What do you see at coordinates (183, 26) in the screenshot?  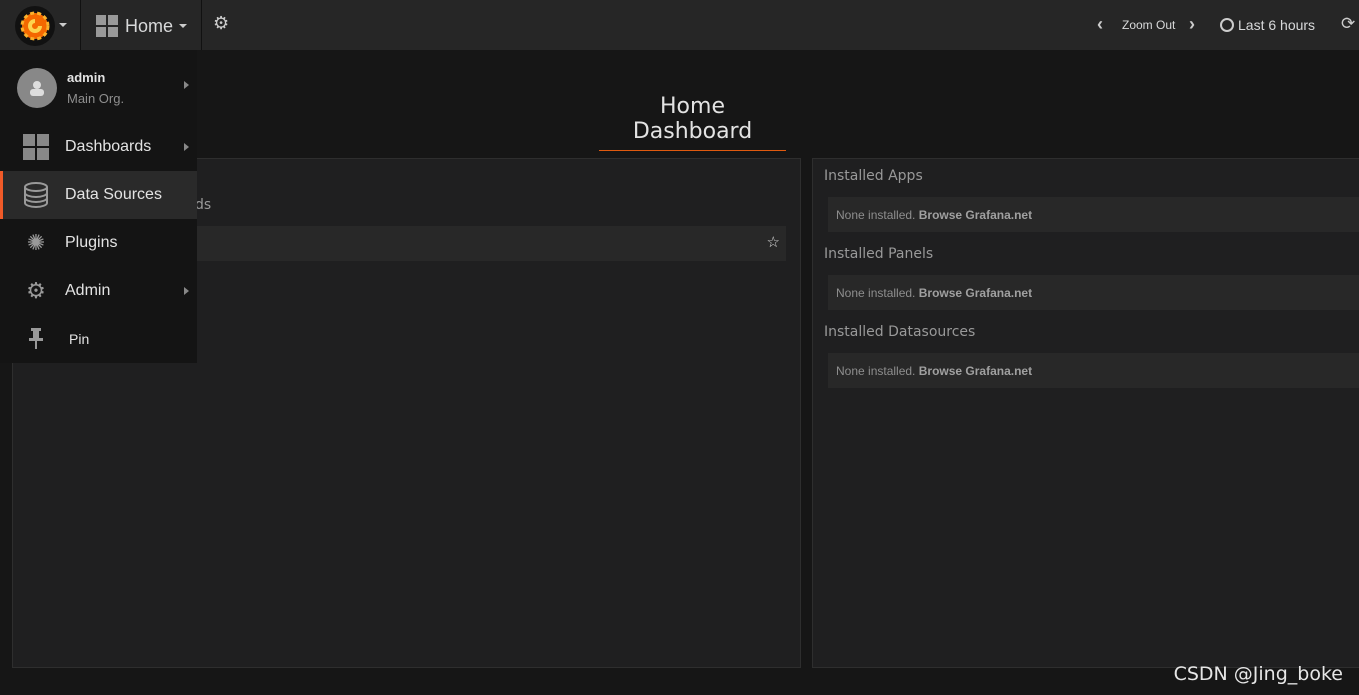 I see `caret-down-icon` at bounding box center [183, 26].